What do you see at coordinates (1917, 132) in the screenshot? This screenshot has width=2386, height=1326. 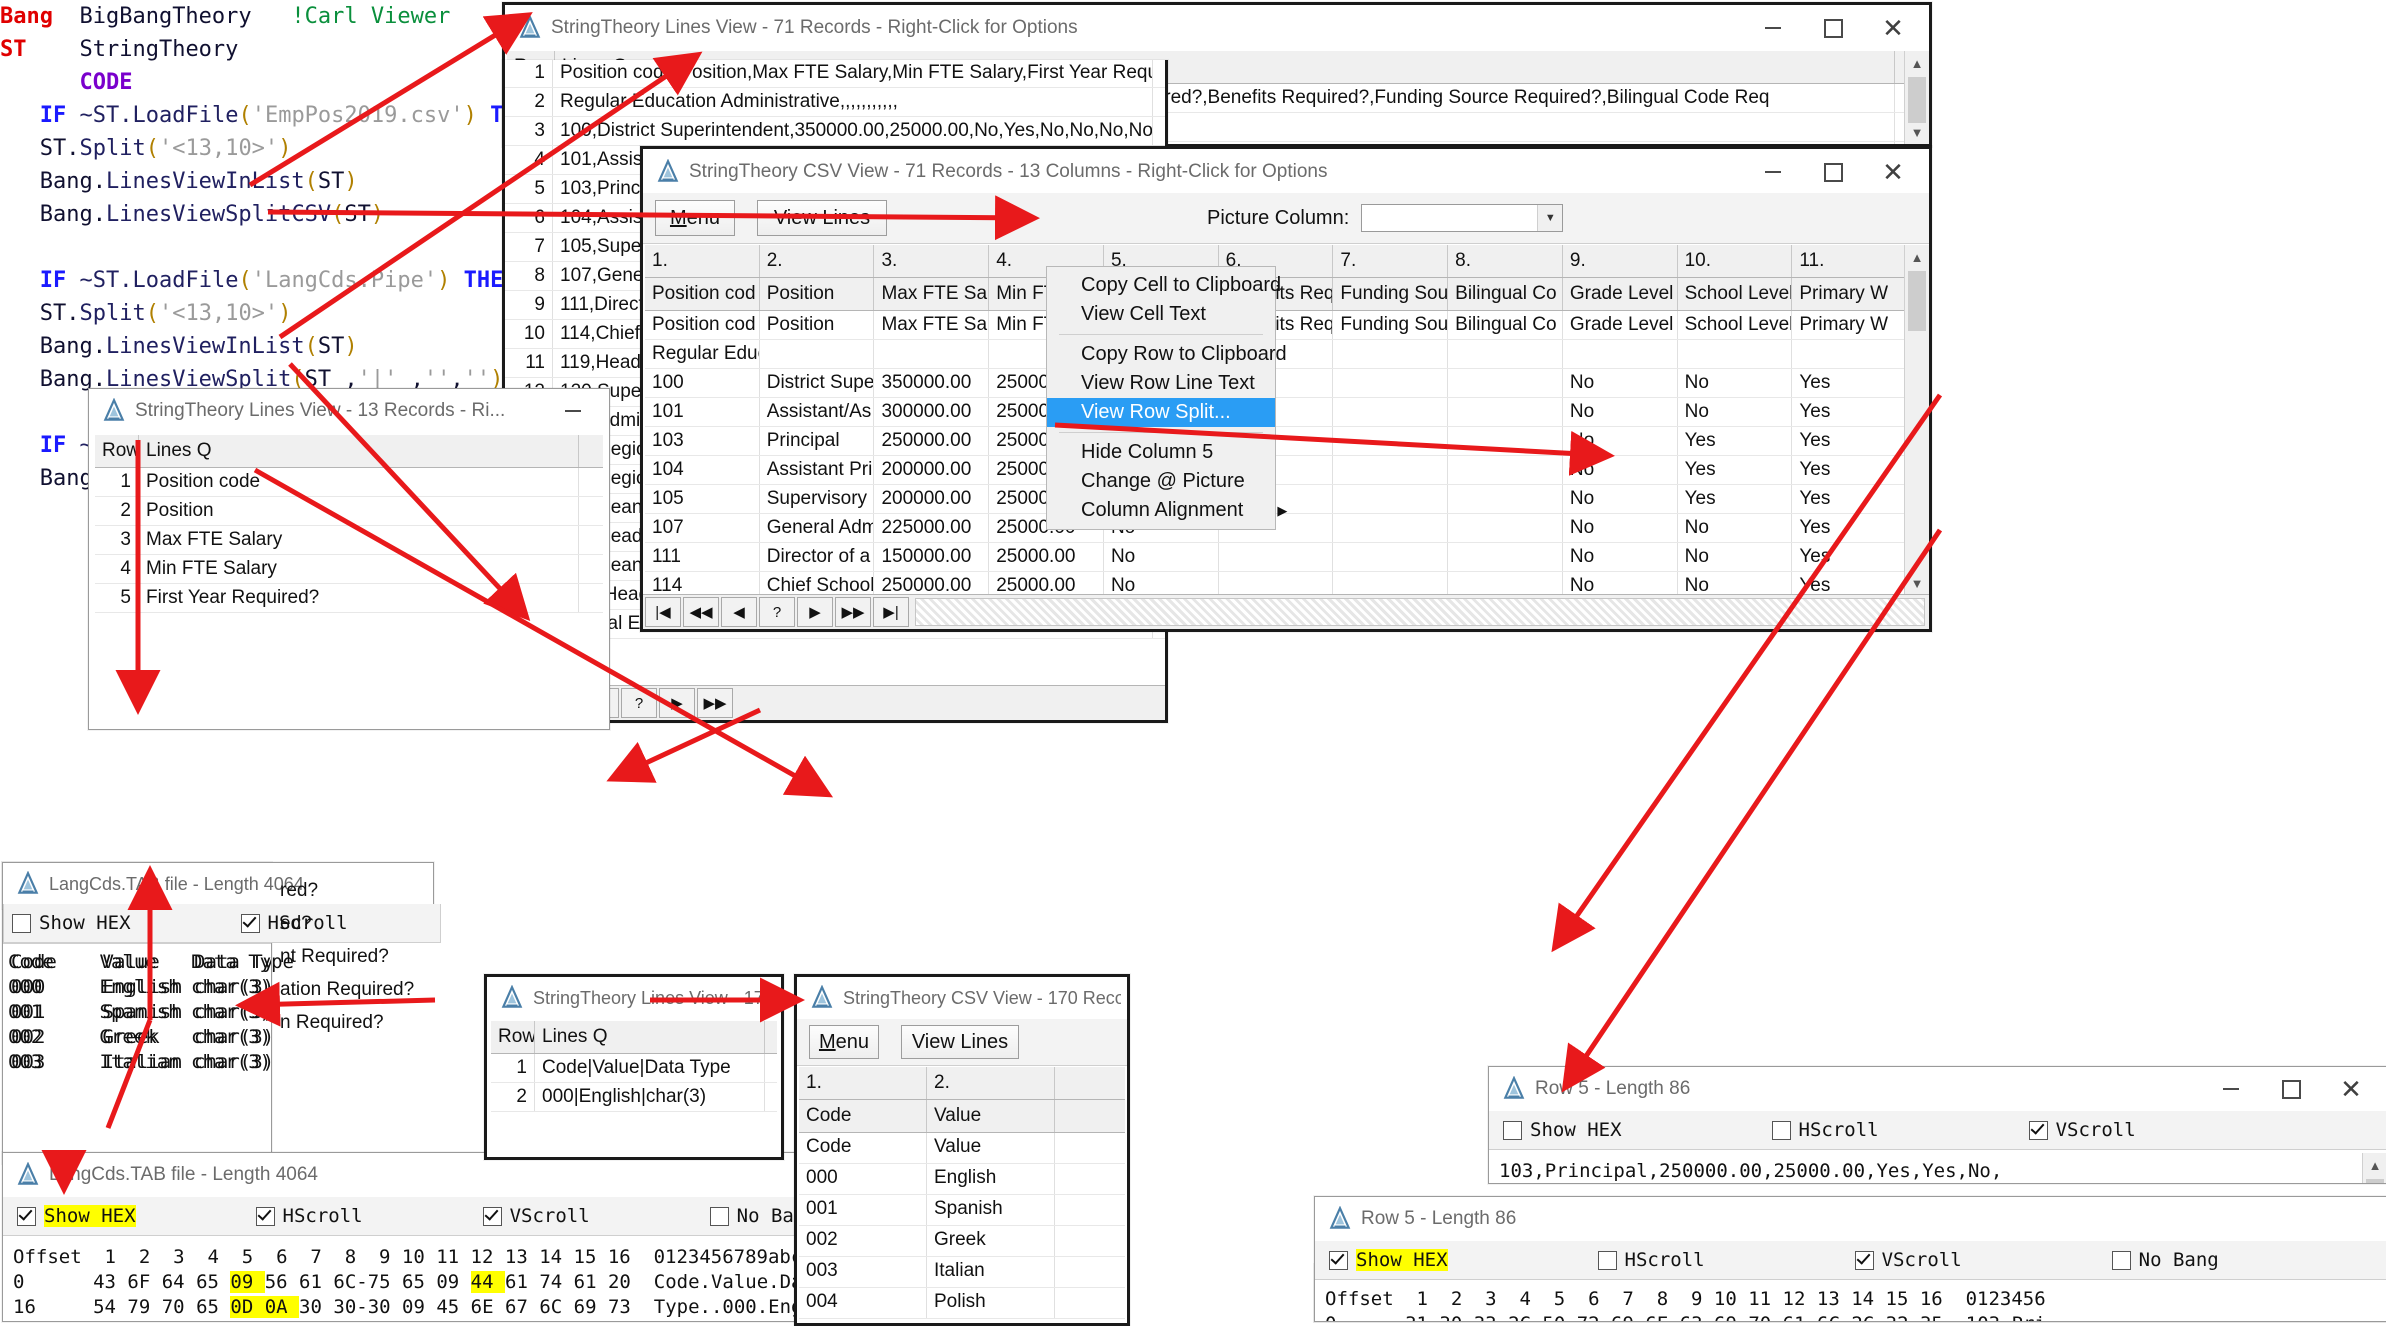 I see `scroll-down-arrow: ▼` at bounding box center [1917, 132].